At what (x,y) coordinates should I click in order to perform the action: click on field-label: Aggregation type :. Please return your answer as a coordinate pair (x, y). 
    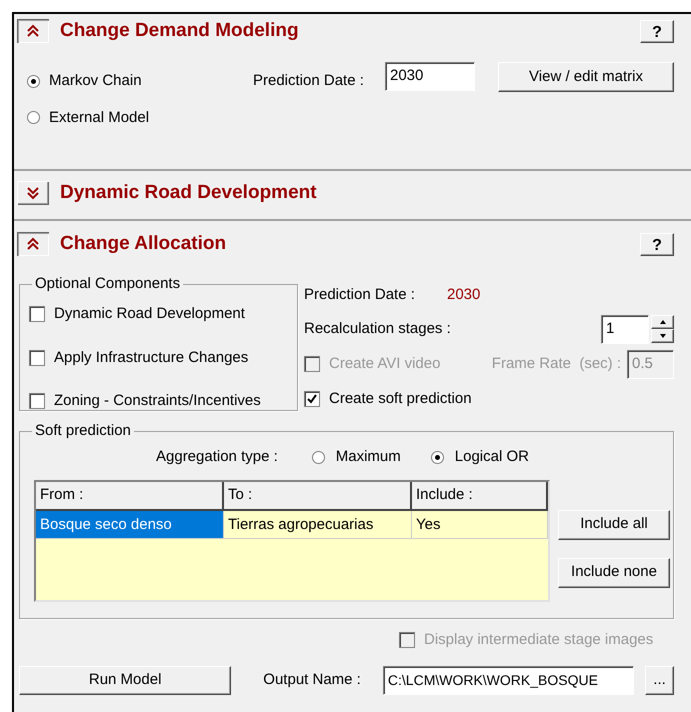
    Looking at the image, I should click on (217, 457).